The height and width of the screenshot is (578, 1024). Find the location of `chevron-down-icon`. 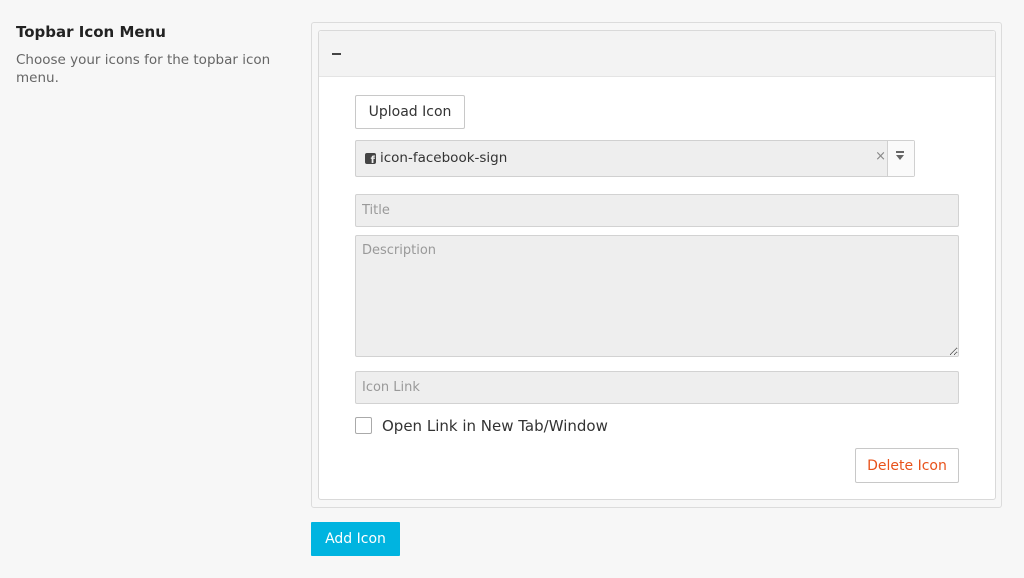

chevron-down-icon is located at coordinates (900, 157).